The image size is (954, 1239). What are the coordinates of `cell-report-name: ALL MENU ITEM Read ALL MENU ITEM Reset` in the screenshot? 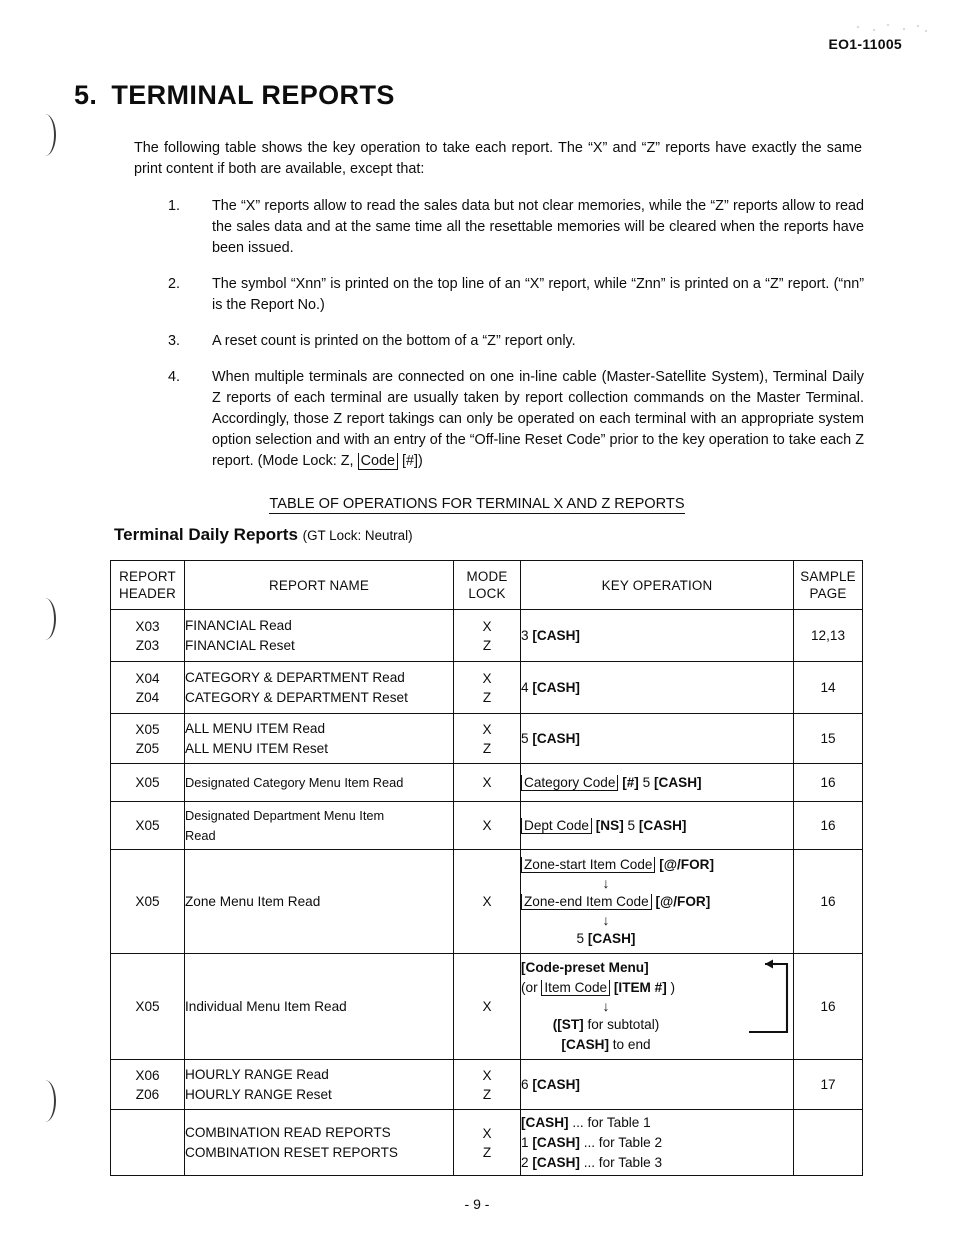 It's located at (319, 738).